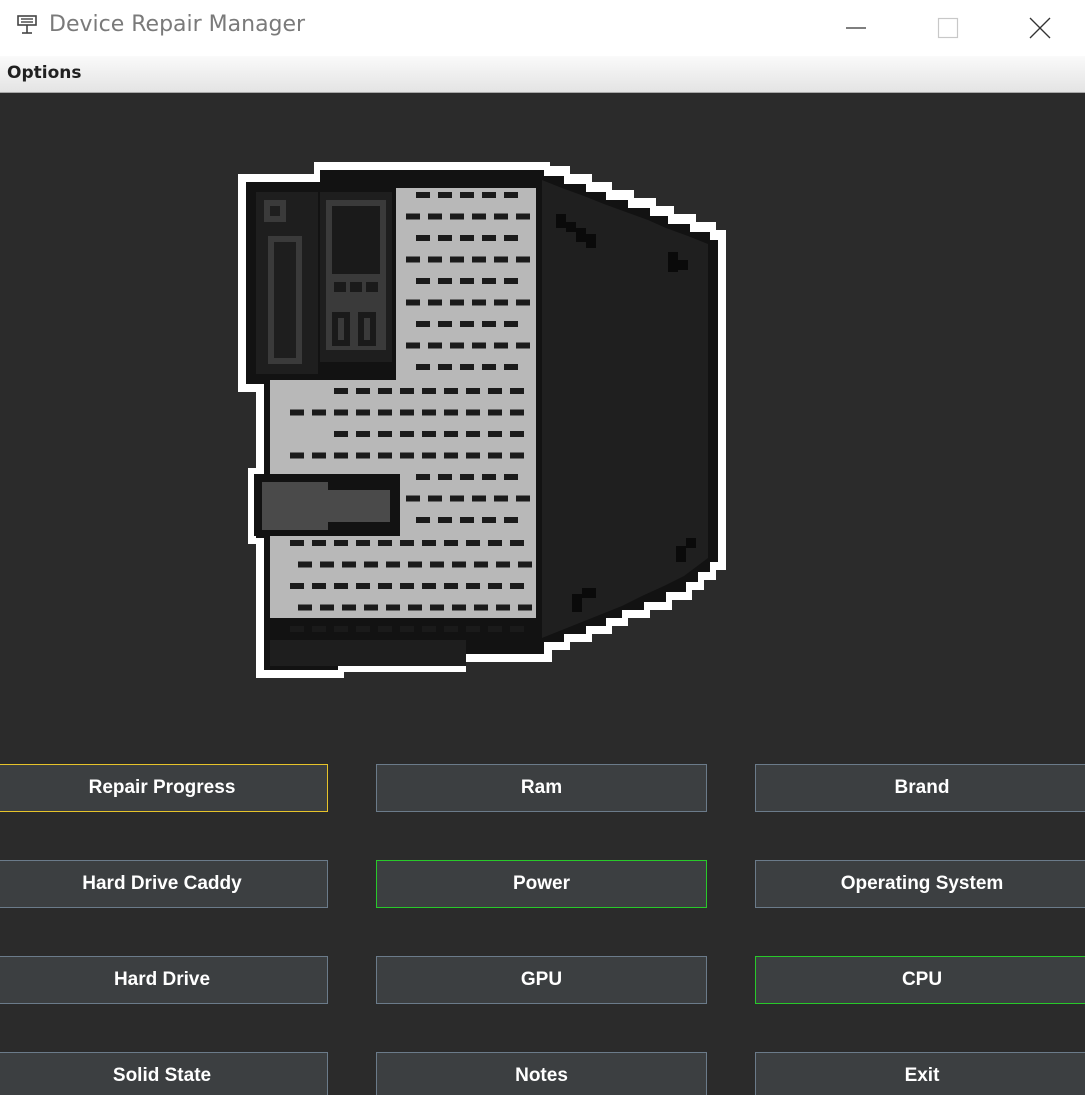 This screenshot has height=1095, width=1085. Describe the element at coordinates (542, 28) in the screenshot. I see `title-bar: Device Repair Manager` at that location.